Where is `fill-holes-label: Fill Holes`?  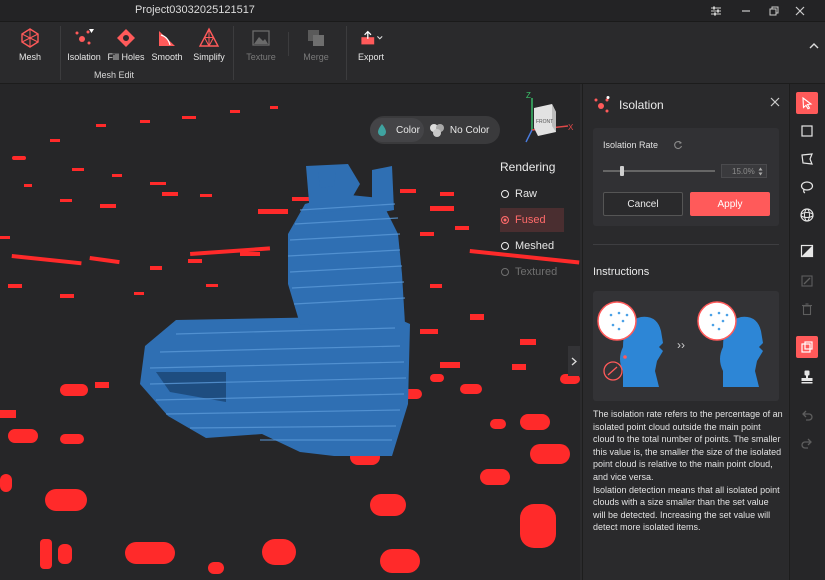
fill-holes-label: Fill Holes is located at coordinates (126, 57).